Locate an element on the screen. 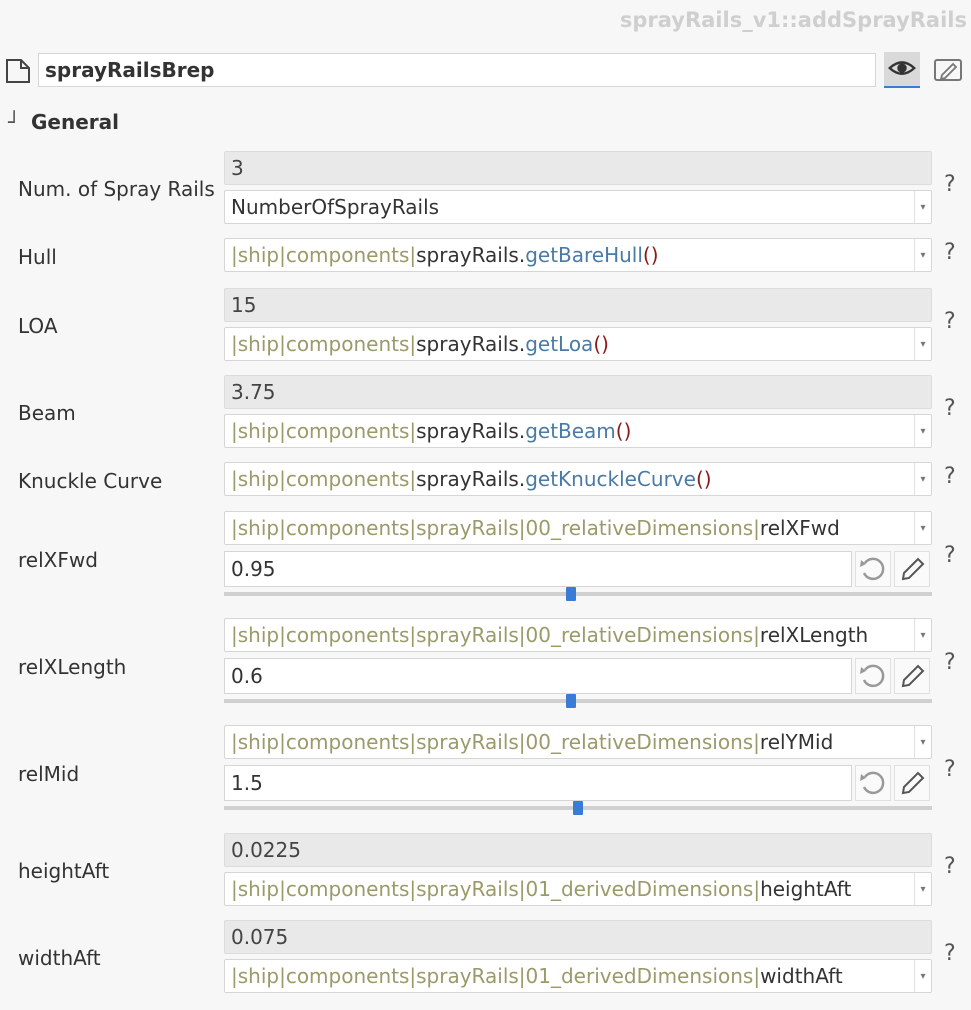 This screenshot has width=971, height=1010. edit-icon is located at coordinates (948, 70).